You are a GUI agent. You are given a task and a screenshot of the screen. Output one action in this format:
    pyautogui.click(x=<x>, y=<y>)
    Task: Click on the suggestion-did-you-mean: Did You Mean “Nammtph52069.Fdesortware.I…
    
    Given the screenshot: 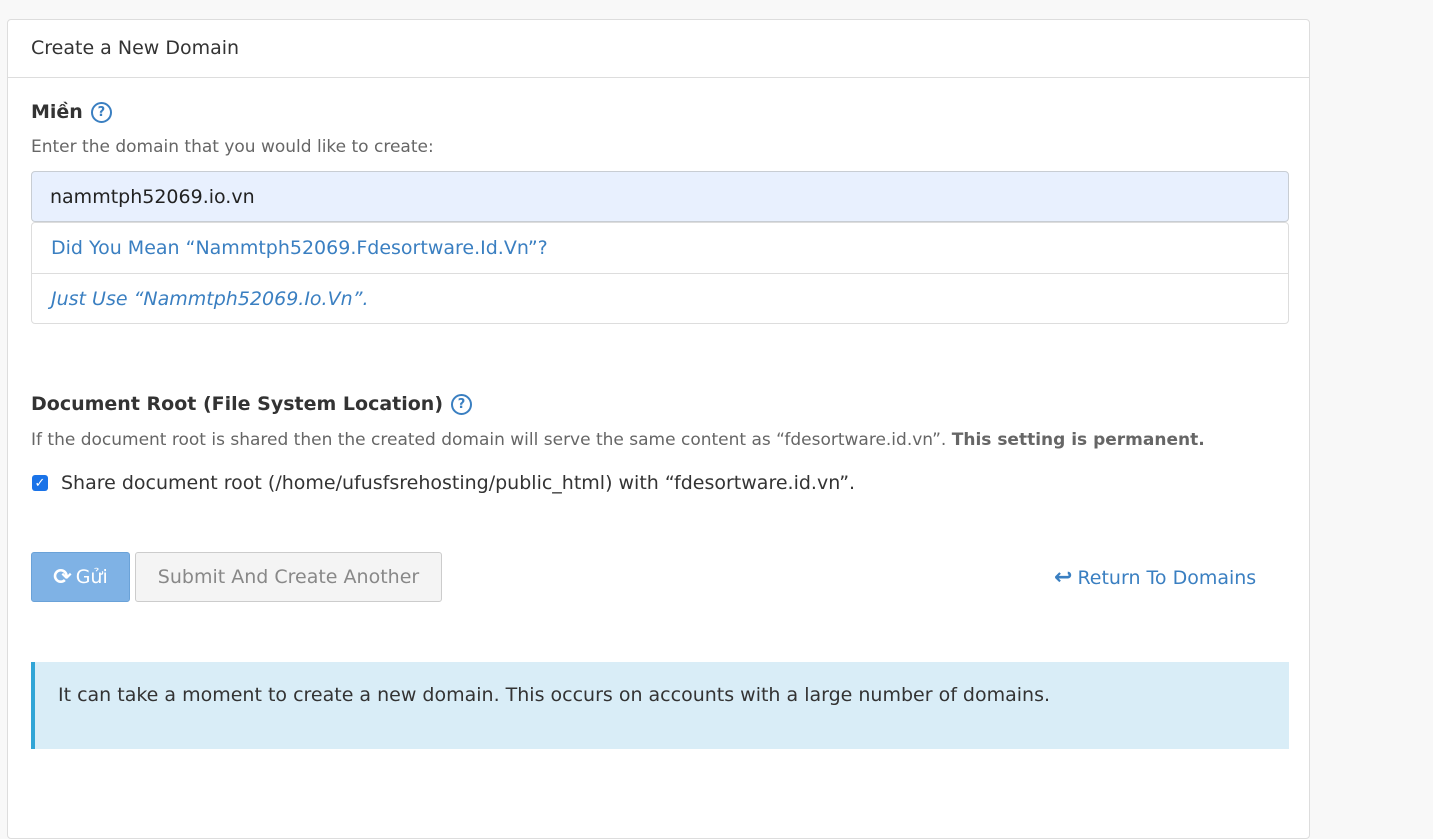 What is the action you would take?
    pyautogui.click(x=660, y=248)
    